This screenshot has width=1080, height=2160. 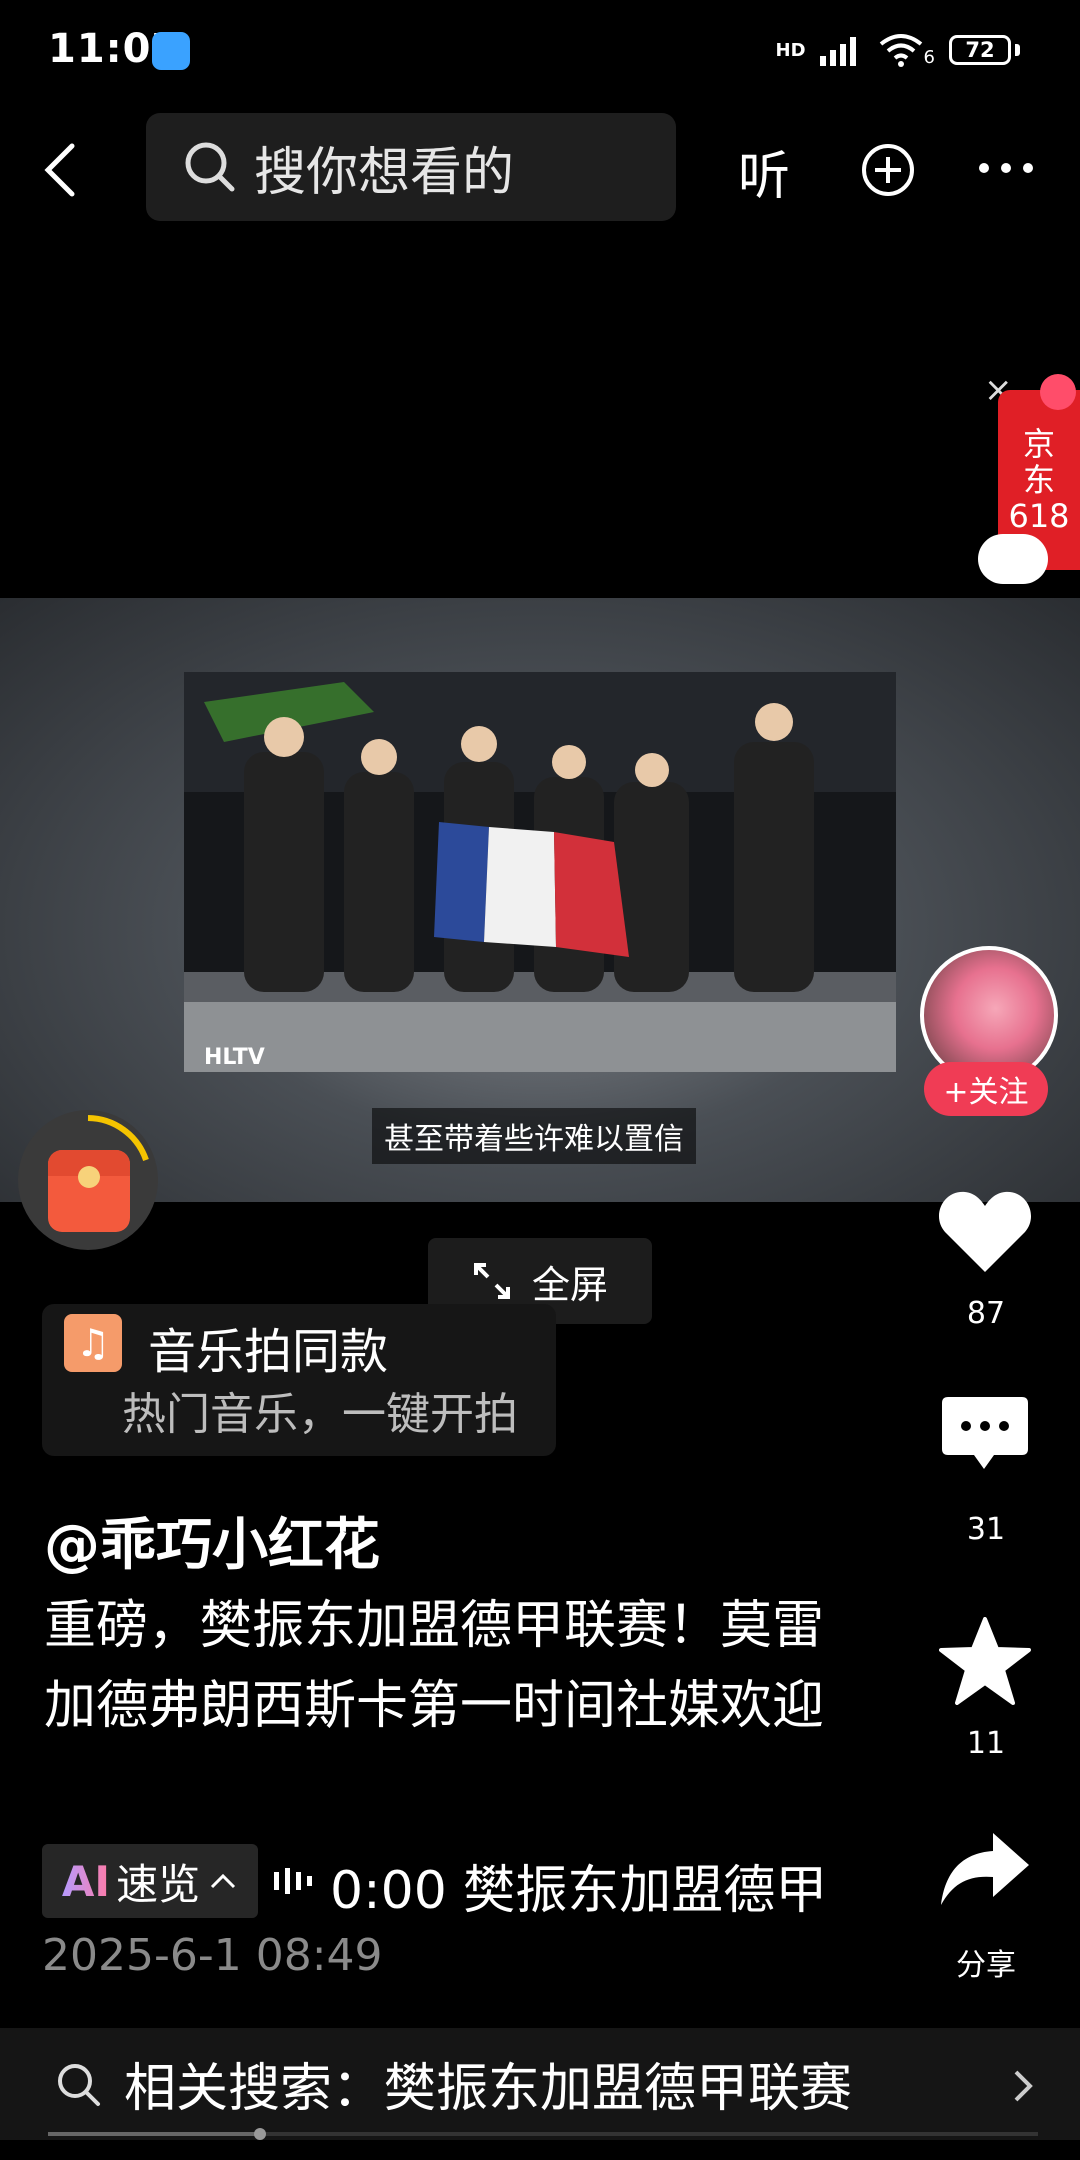 I want to click on ad-heart-icon, so click(x=1058, y=392).